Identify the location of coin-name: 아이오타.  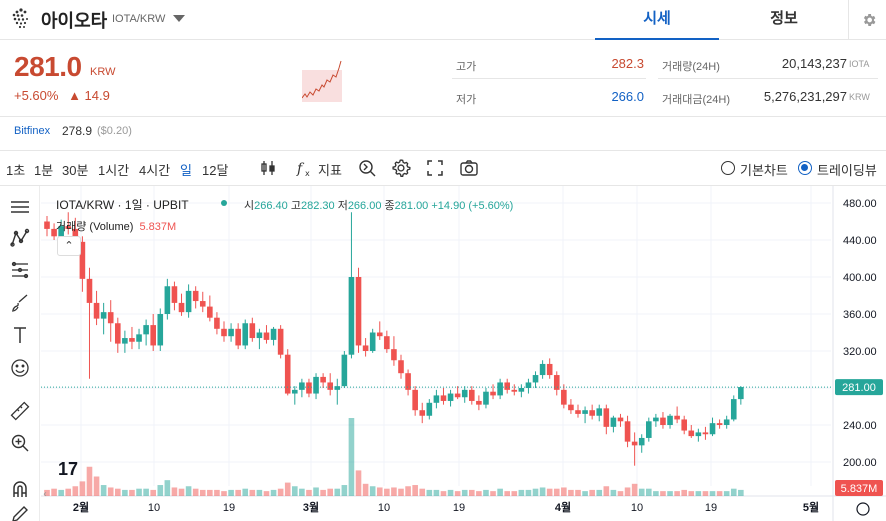
(74, 21).